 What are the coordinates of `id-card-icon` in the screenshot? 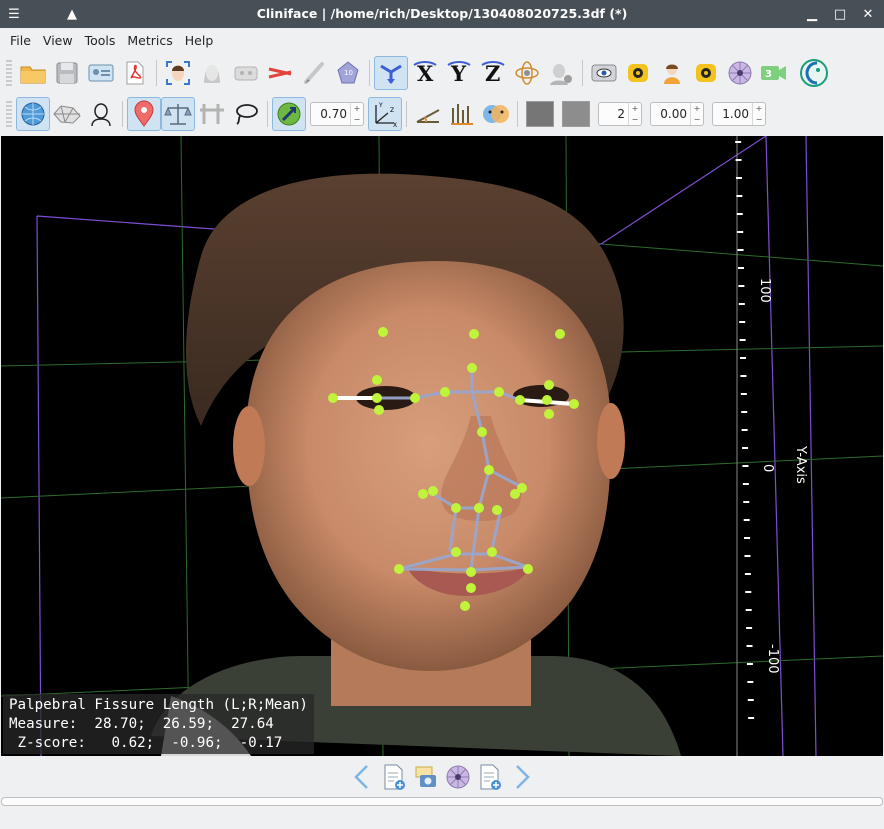 It's located at (101, 73).